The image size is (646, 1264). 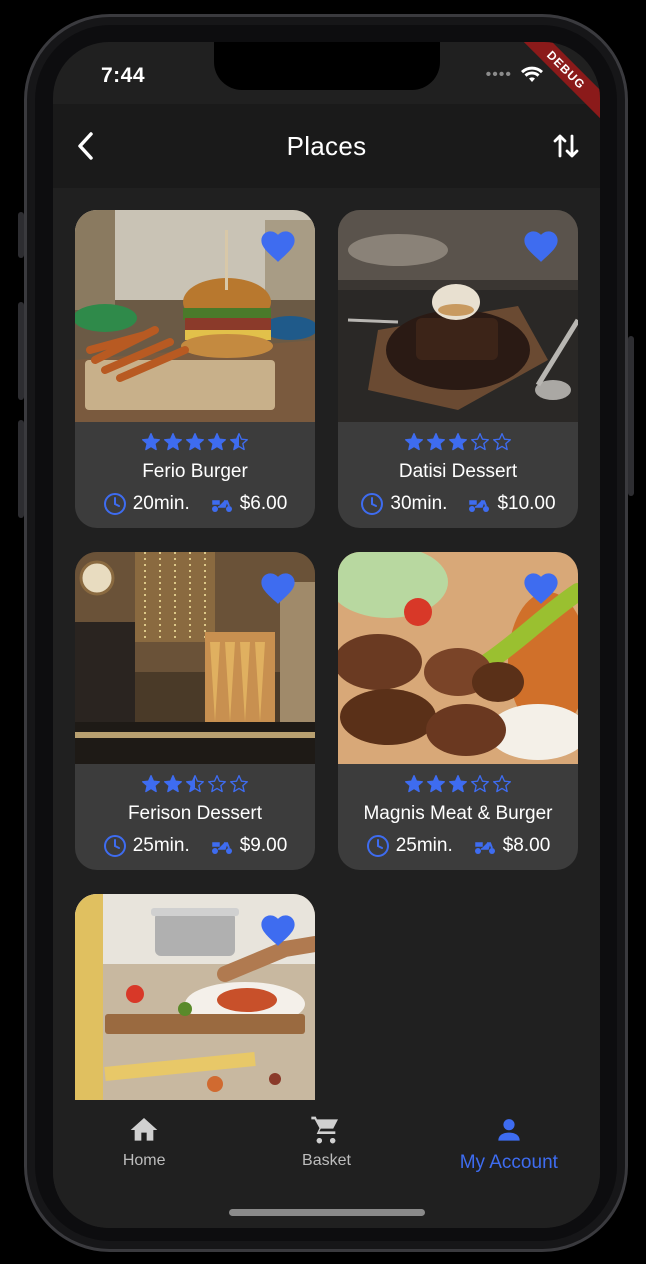 I want to click on mute-switch, so click(x=21, y=235).